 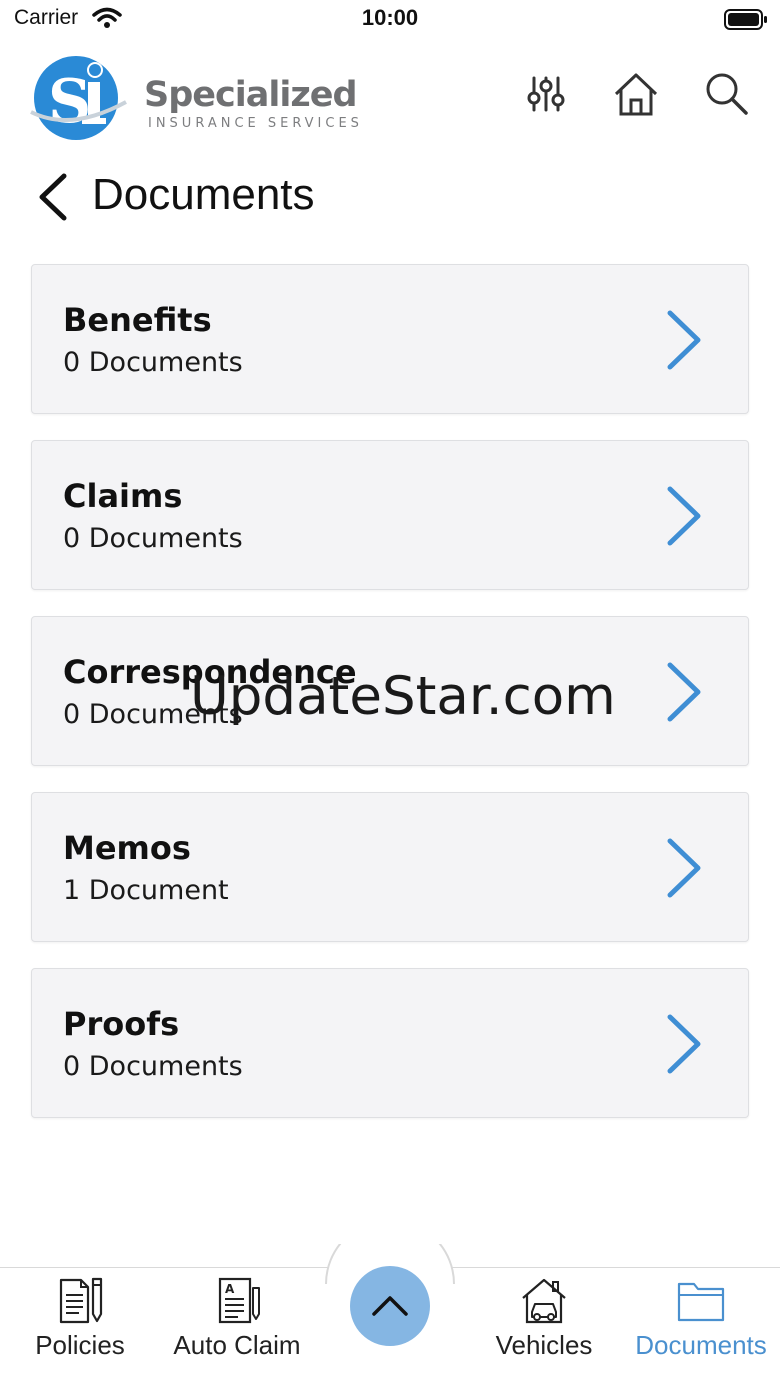 What do you see at coordinates (390, 867) in the screenshot?
I see `category-item-memos: Memos 1 Document` at bounding box center [390, 867].